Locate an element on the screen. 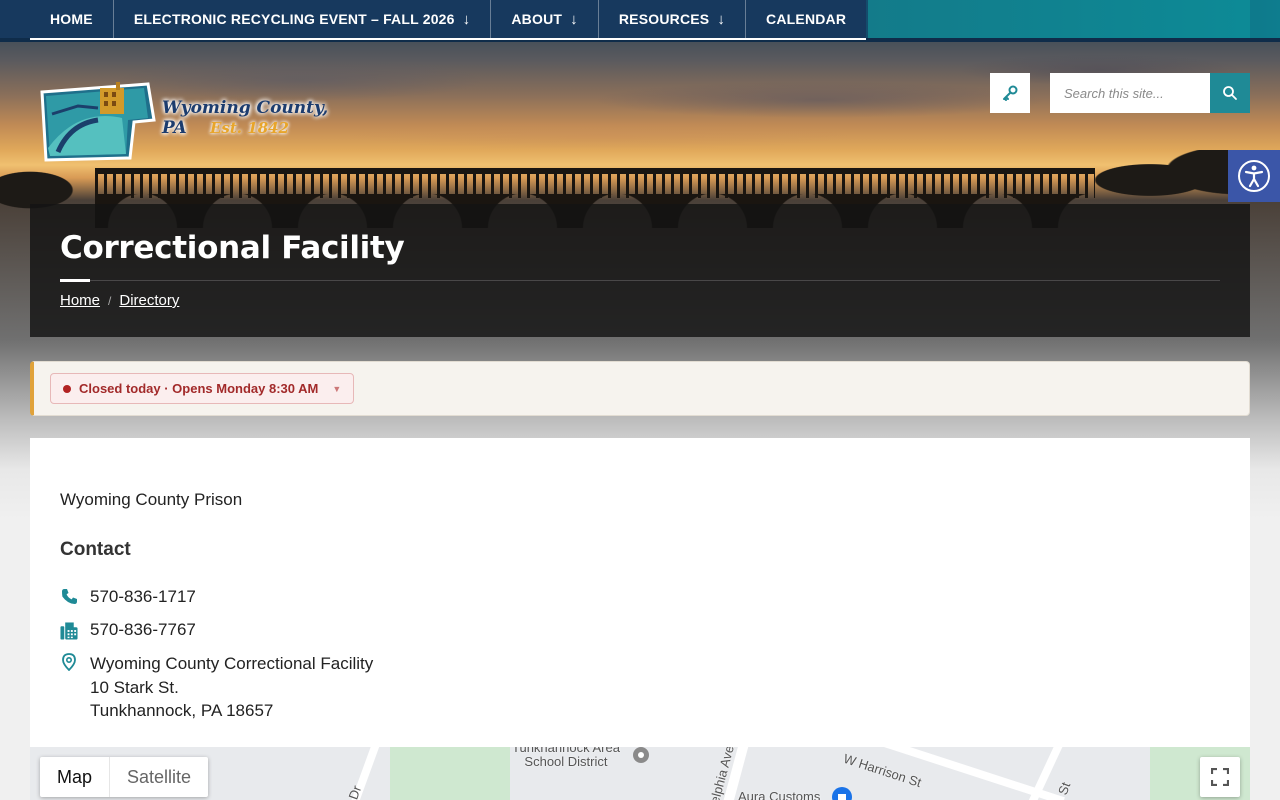 This screenshot has height=800, width=1280. fax-number: 570-836-7767 is located at coordinates (143, 629).